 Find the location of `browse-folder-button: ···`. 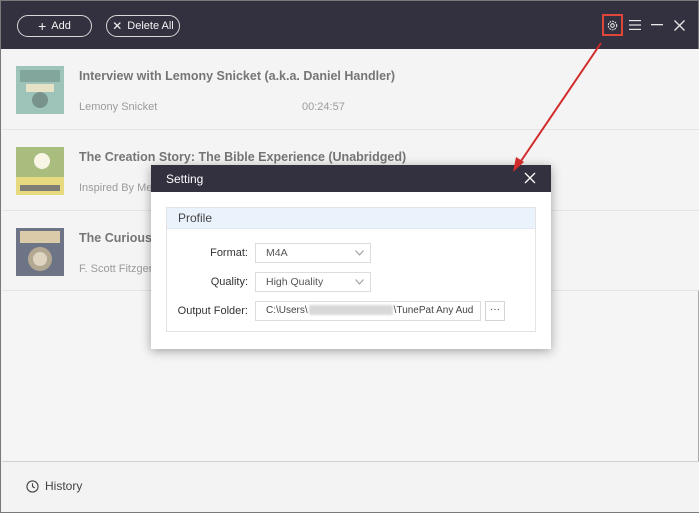

browse-folder-button: ··· is located at coordinates (495, 311).